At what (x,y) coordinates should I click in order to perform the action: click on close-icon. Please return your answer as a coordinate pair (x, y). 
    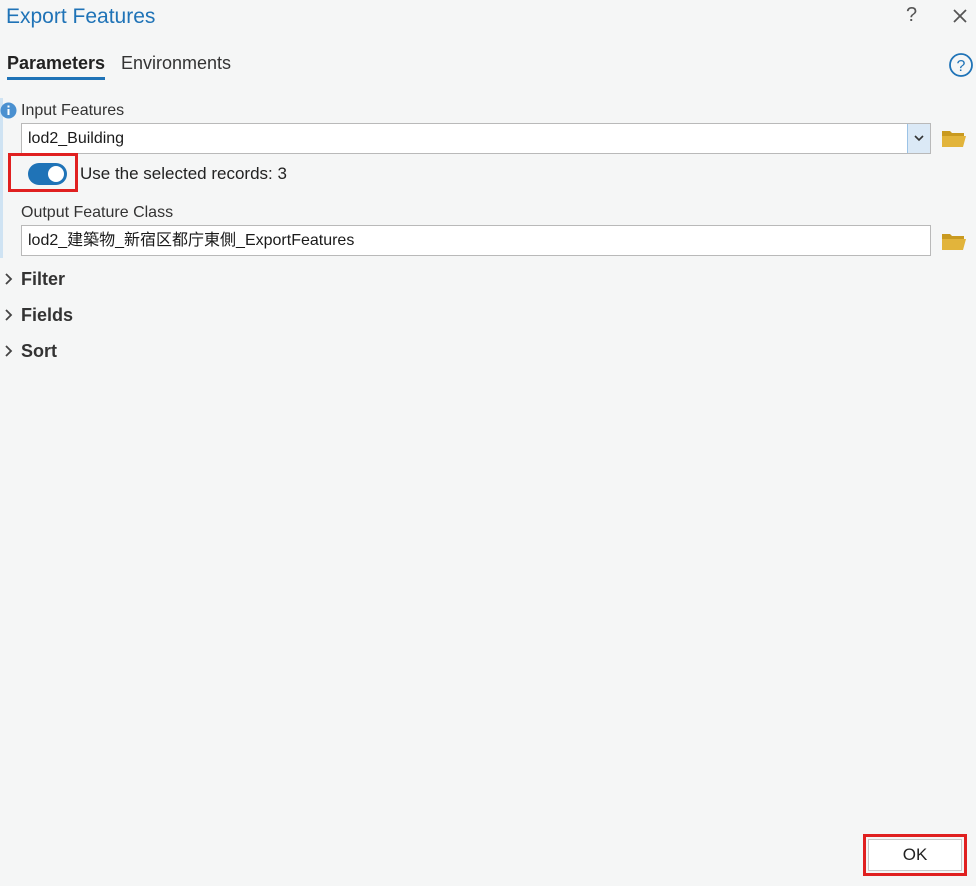
    Looking at the image, I should click on (960, 16).